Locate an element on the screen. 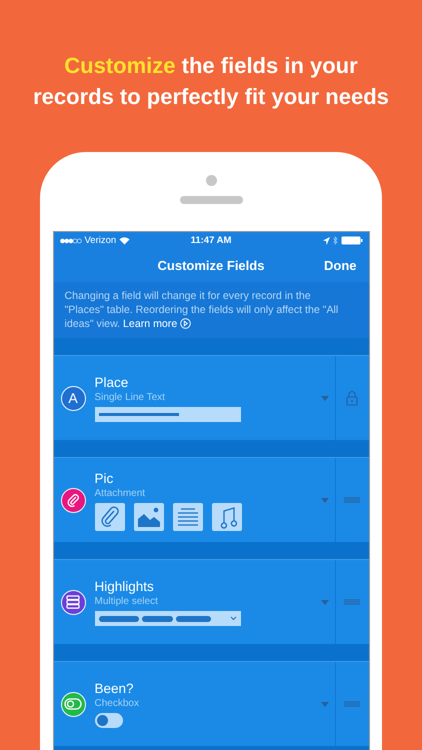  field-card: Pic Attachment is located at coordinates (211, 500).